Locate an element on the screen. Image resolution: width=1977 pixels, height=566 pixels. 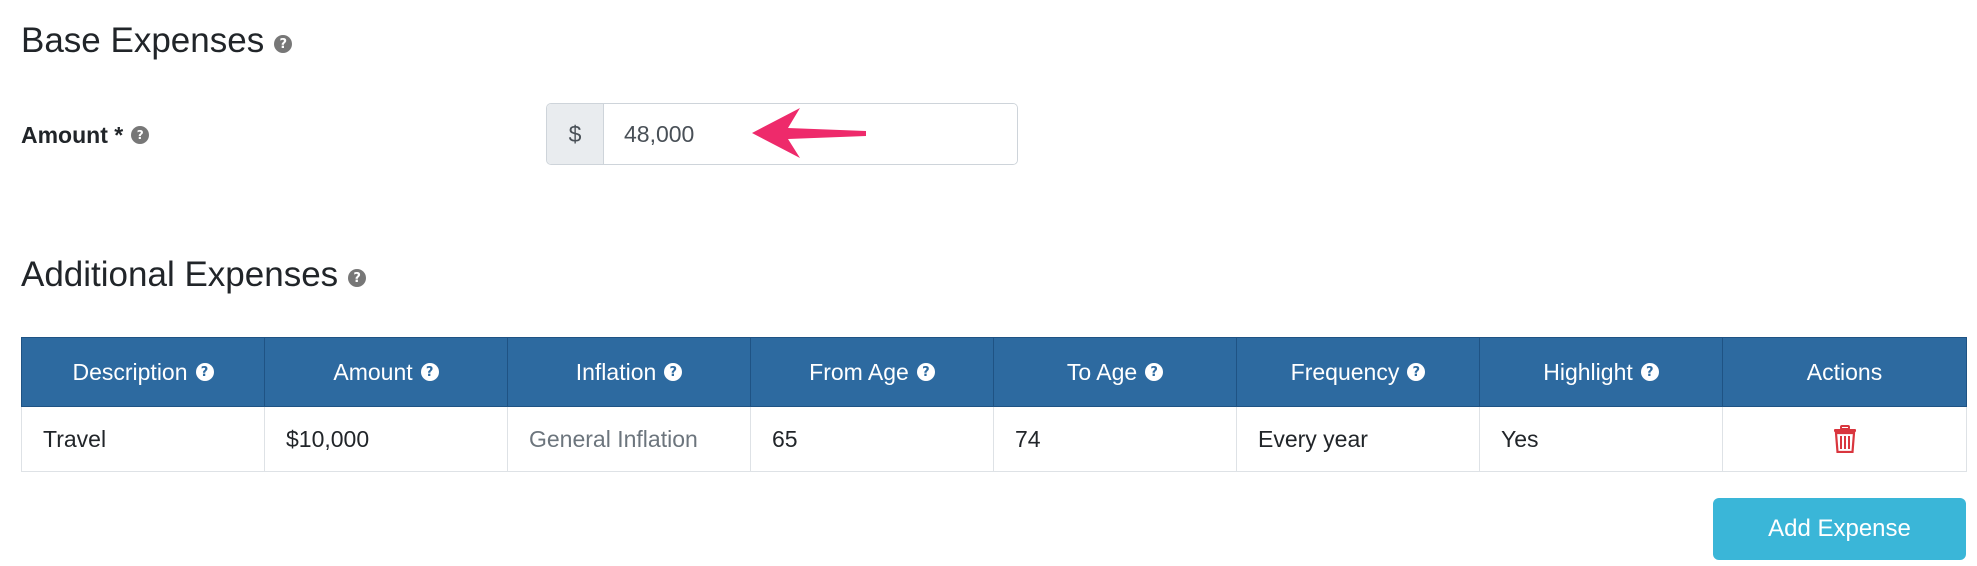
cell-actions is located at coordinates (1844, 439).